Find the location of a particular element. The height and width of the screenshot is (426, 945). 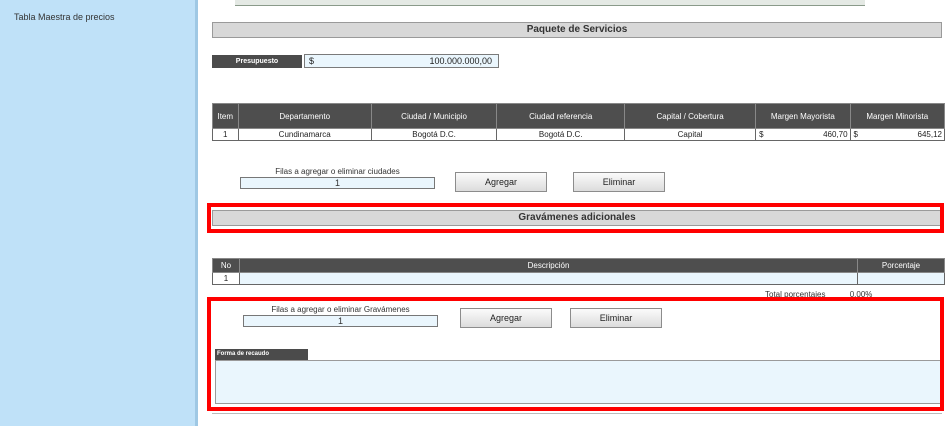

col-ciudad-referencia: Ciudad referencia is located at coordinates (561, 116).